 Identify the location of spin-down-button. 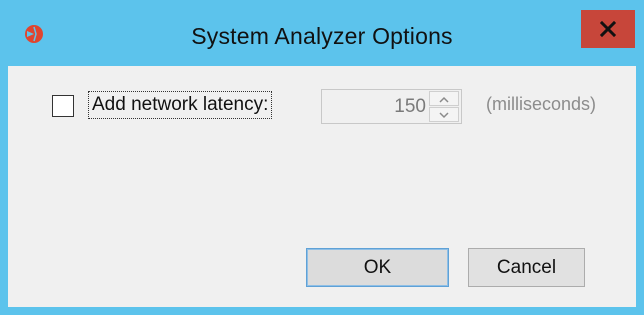
(444, 114).